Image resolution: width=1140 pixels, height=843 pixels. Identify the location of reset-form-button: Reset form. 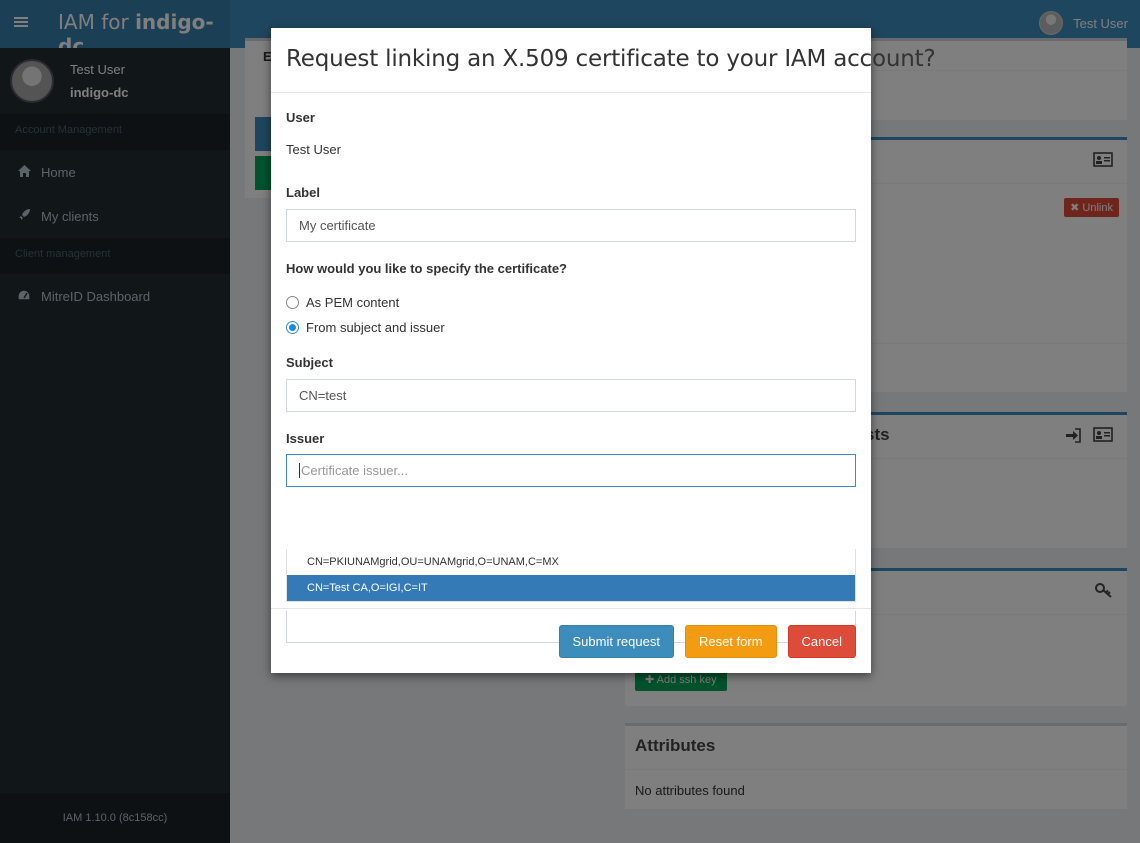
(730, 641).